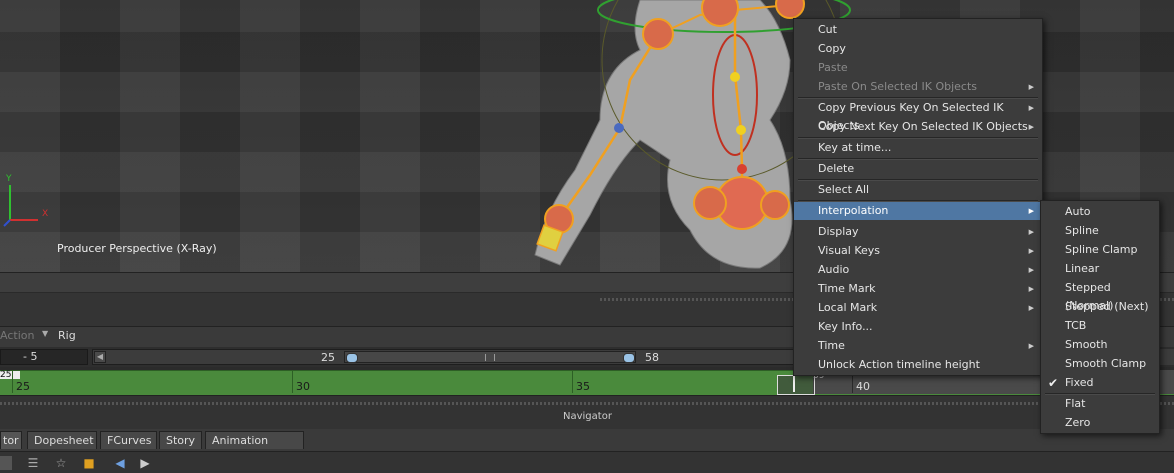 This screenshot has height=473, width=1174. What do you see at coordinates (33, 463) in the screenshot?
I see `list-icon: ☰` at bounding box center [33, 463].